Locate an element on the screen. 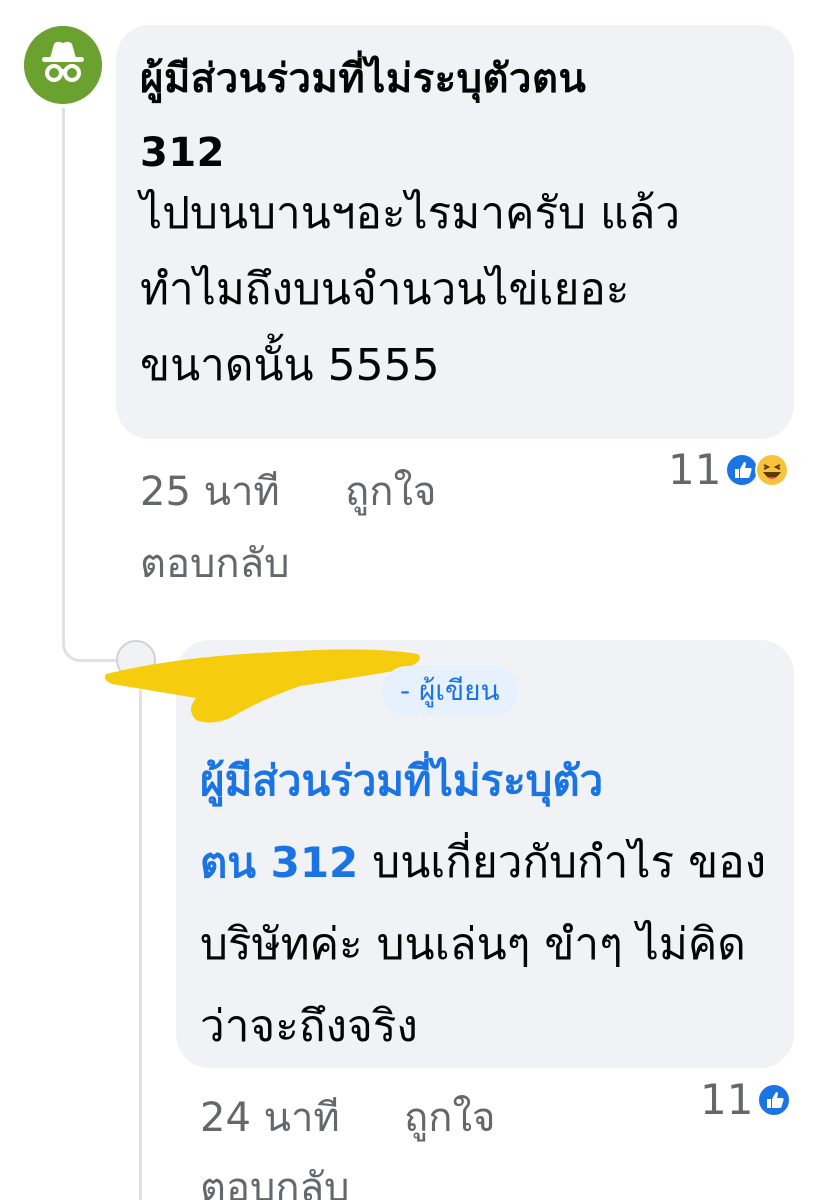 The height and width of the screenshot is (1200, 819). comment-timestamp: 25 นาที is located at coordinates (210, 492).